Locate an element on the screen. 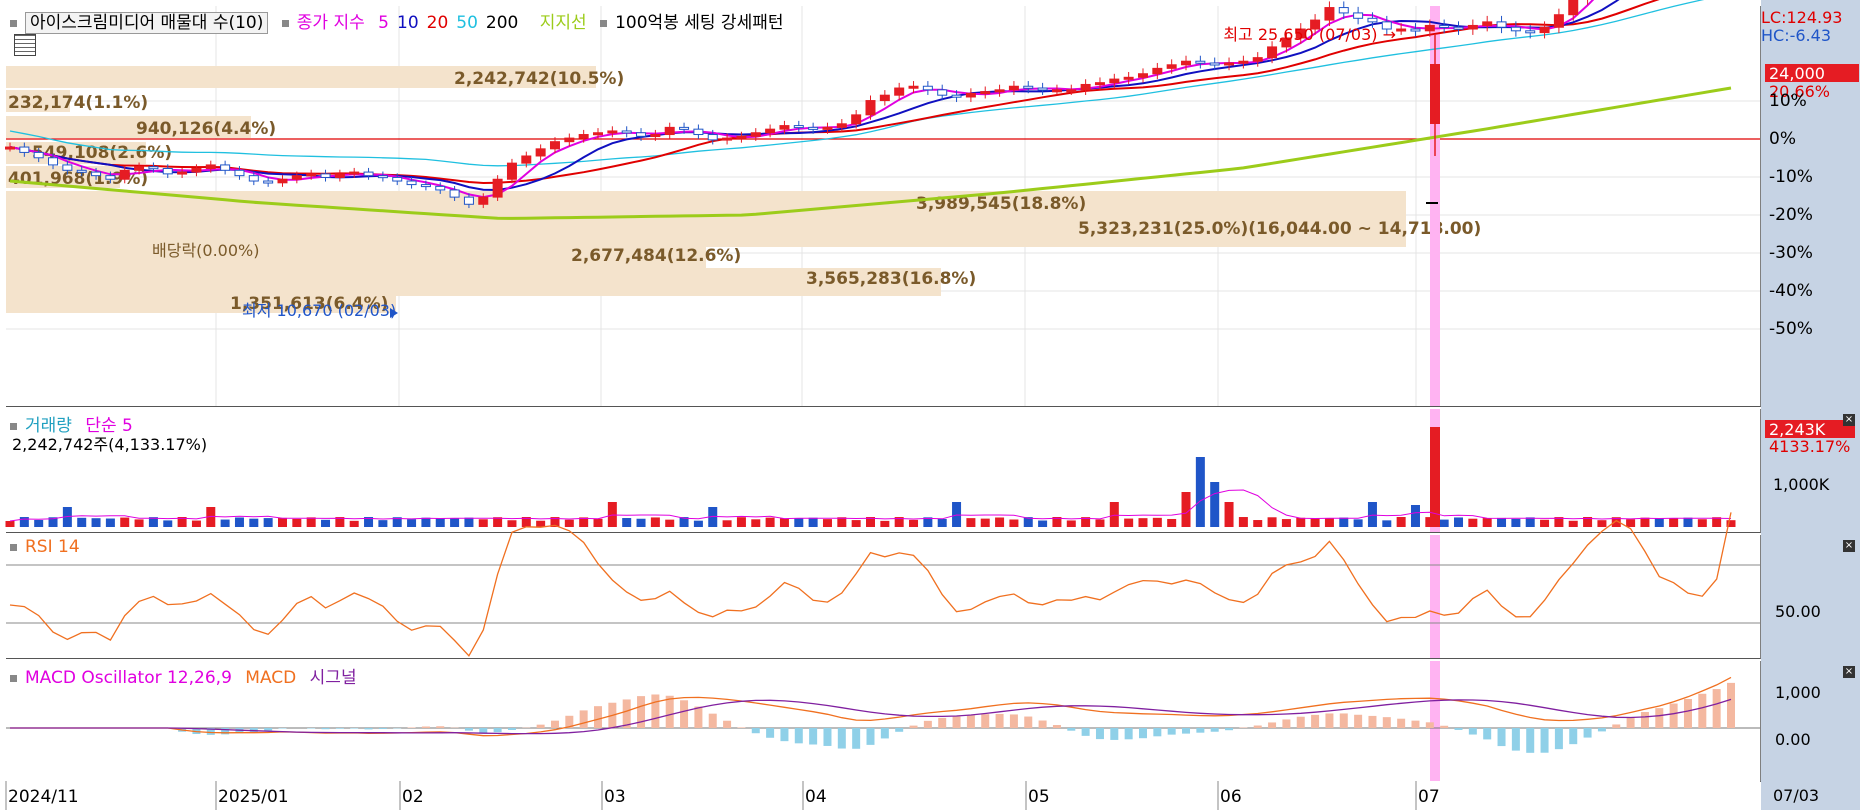  chart-title: 아이스크림미디어 매물대 수(10) is located at coordinates (147, 23).